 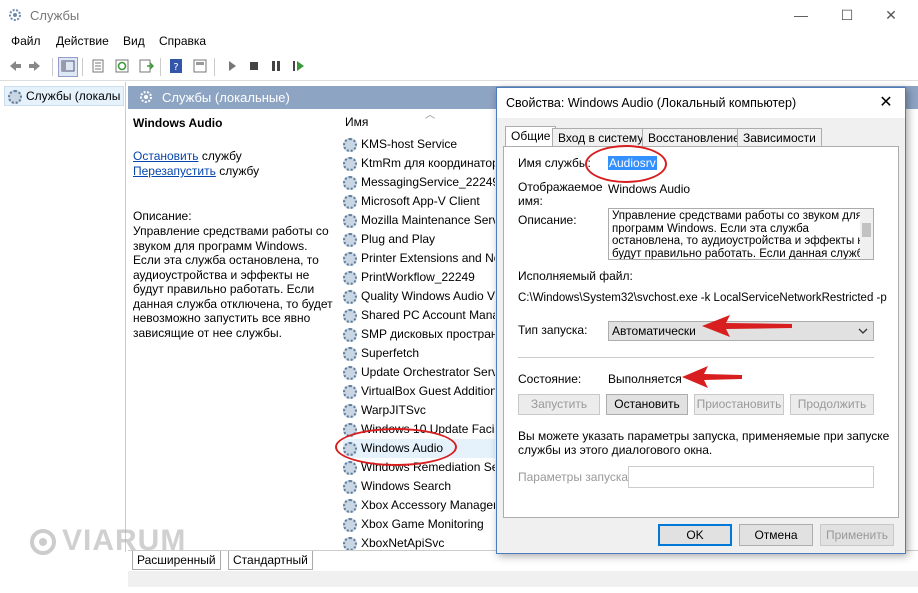 I want to click on ok-button: OK, so click(x=695, y=535).